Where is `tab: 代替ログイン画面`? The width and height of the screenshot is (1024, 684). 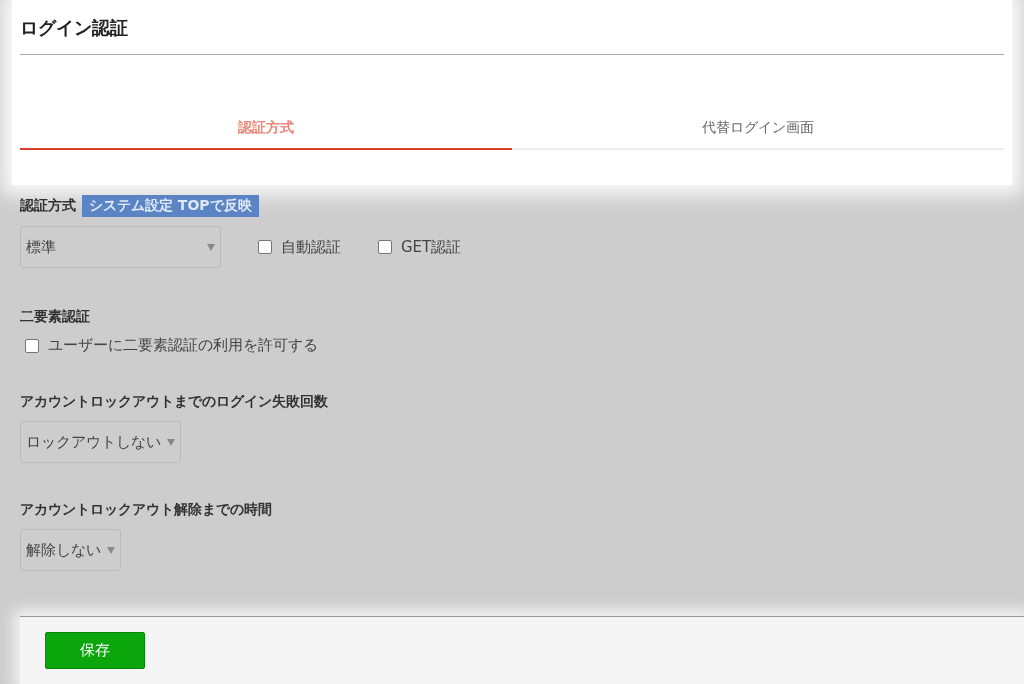
tab: 代替ログイン画面 is located at coordinates (758, 130).